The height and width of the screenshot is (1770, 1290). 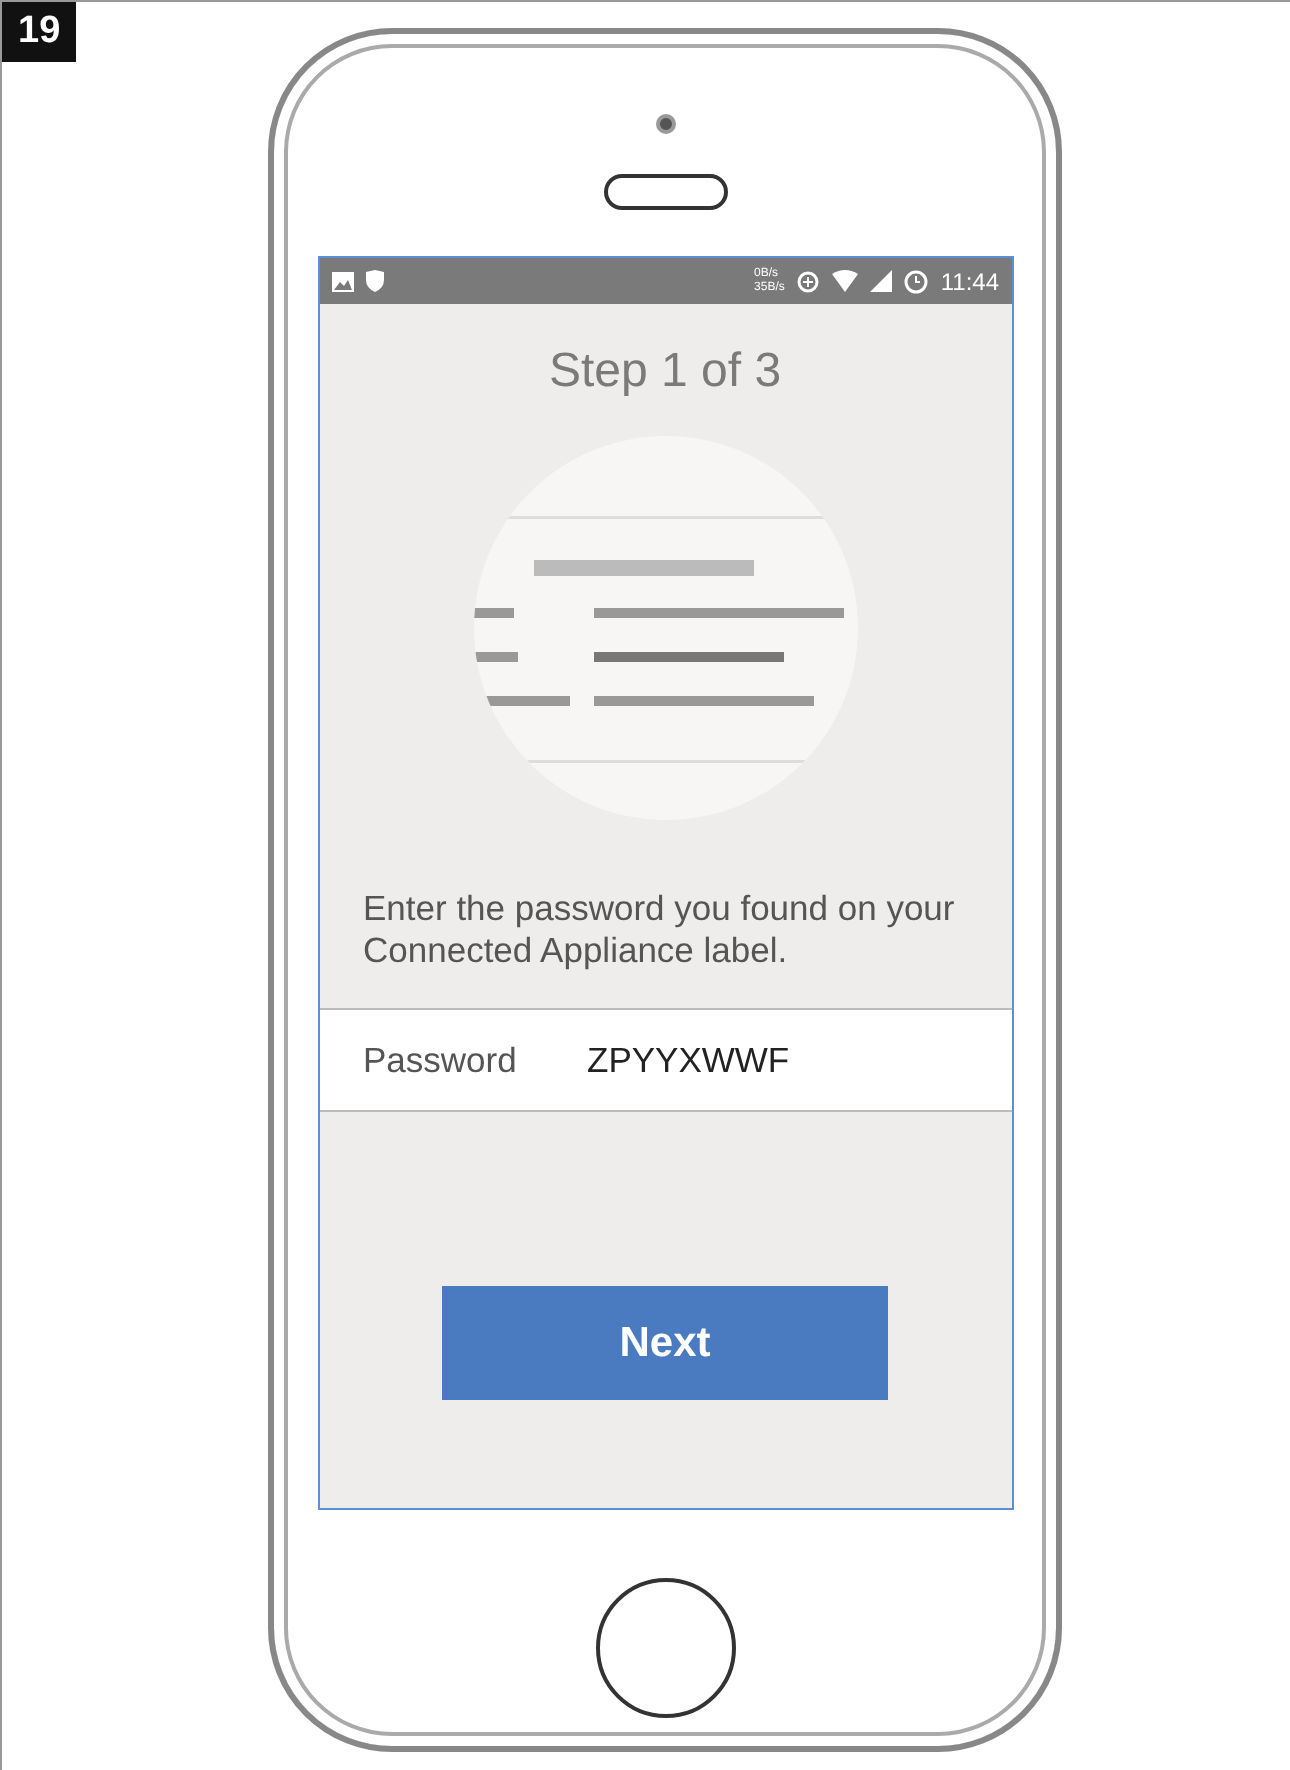 What do you see at coordinates (665, 192) in the screenshot?
I see `speaker-slot` at bounding box center [665, 192].